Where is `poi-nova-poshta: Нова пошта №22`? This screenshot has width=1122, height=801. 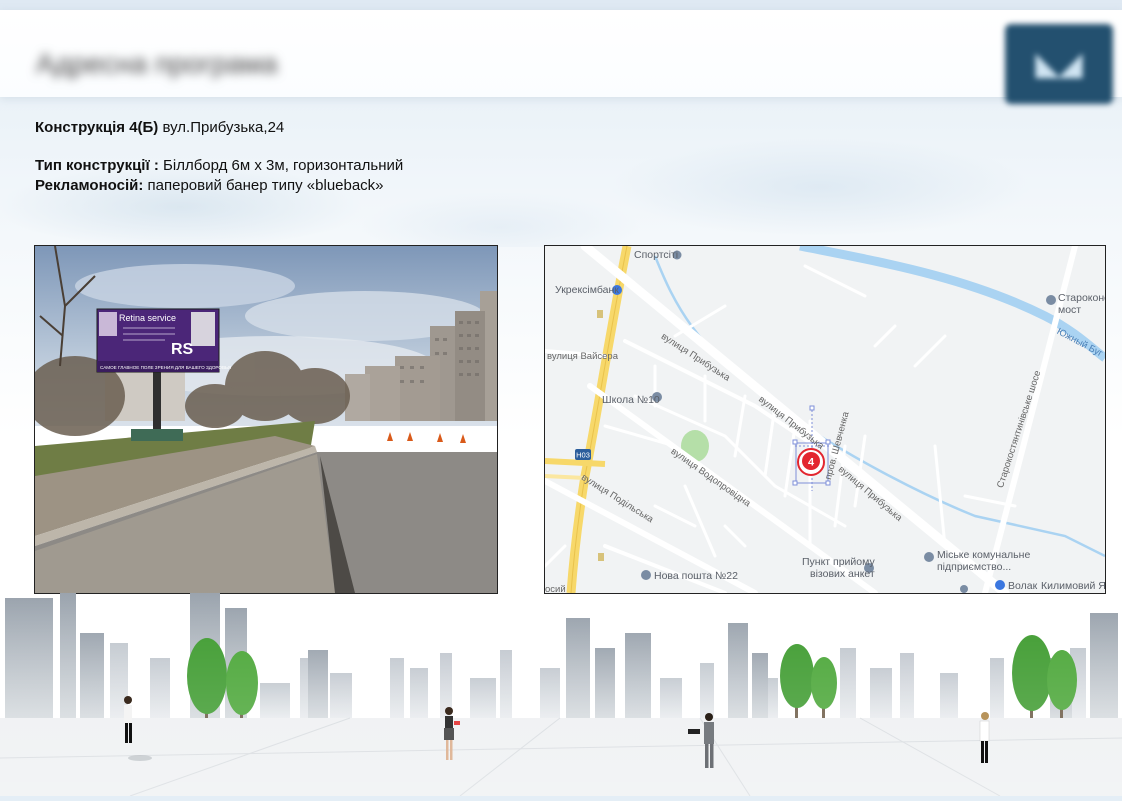
poi-nova-poshta: Нова пошта №22 is located at coordinates (696, 576).